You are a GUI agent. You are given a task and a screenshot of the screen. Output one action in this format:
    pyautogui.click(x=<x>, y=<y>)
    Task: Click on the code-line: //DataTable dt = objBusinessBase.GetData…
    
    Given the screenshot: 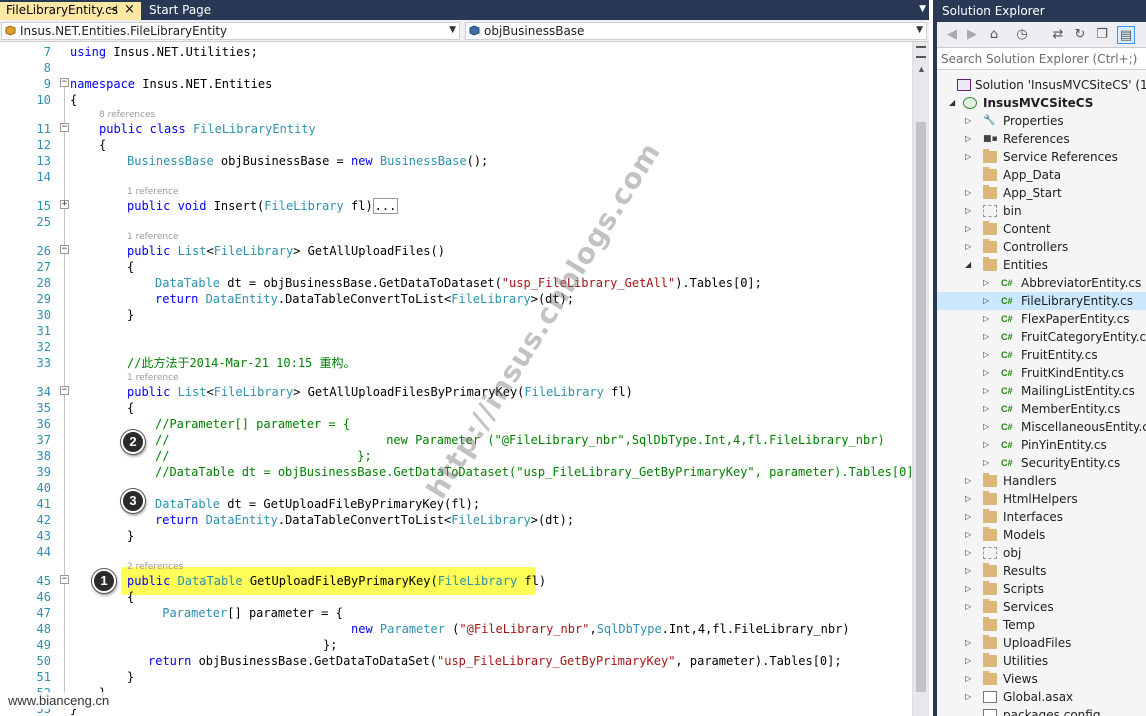 What is the action you would take?
    pyautogui.click(x=533, y=472)
    